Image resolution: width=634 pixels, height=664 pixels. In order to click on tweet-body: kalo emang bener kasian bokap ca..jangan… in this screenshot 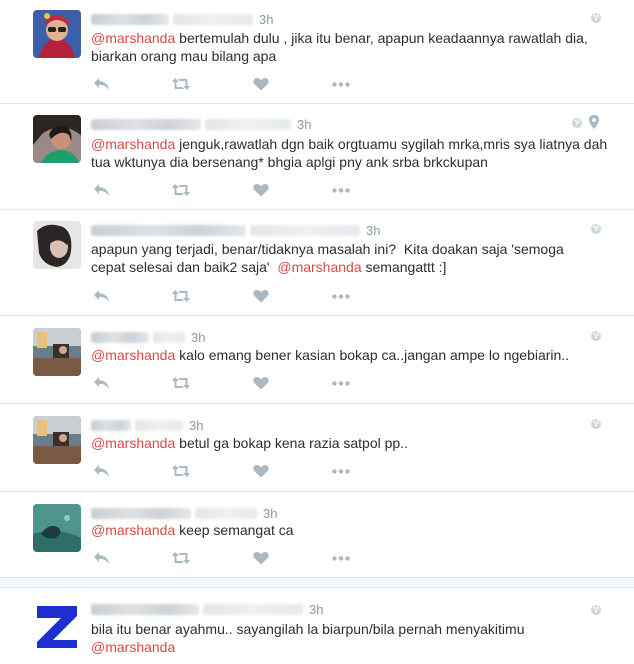, I will do `click(372, 355)`.